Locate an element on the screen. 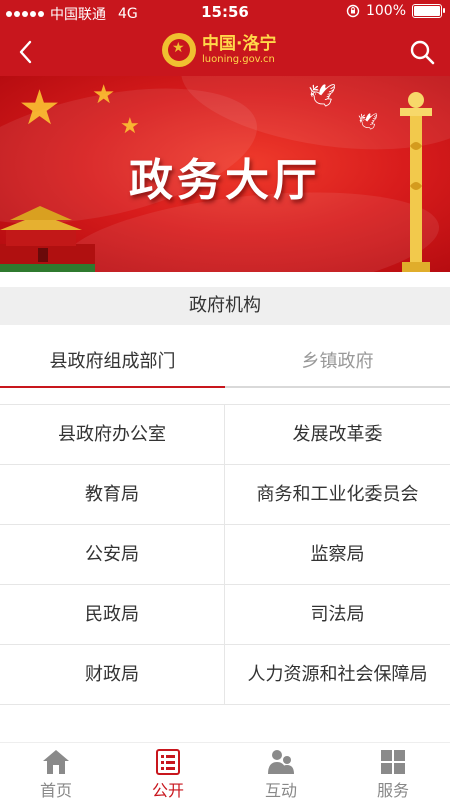  department-item: 公安局 is located at coordinates (112, 555).